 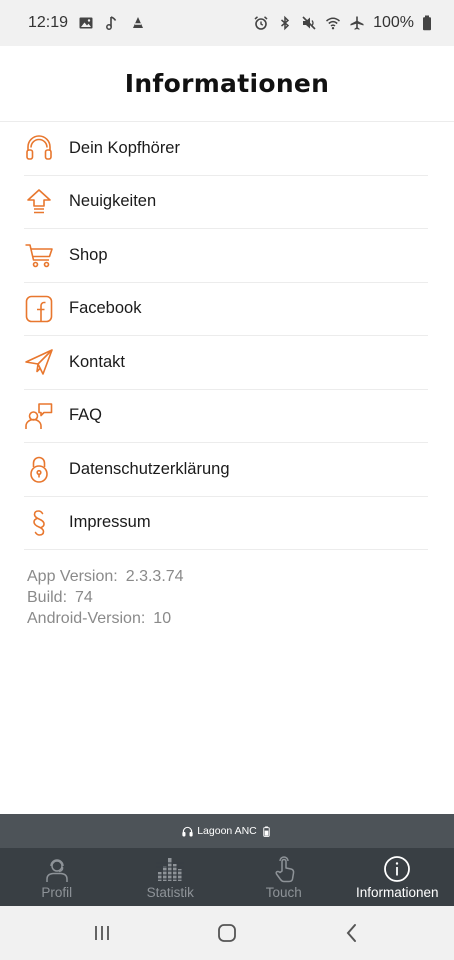 What do you see at coordinates (397, 892) in the screenshot?
I see `tab-label: Informationen` at bounding box center [397, 892].